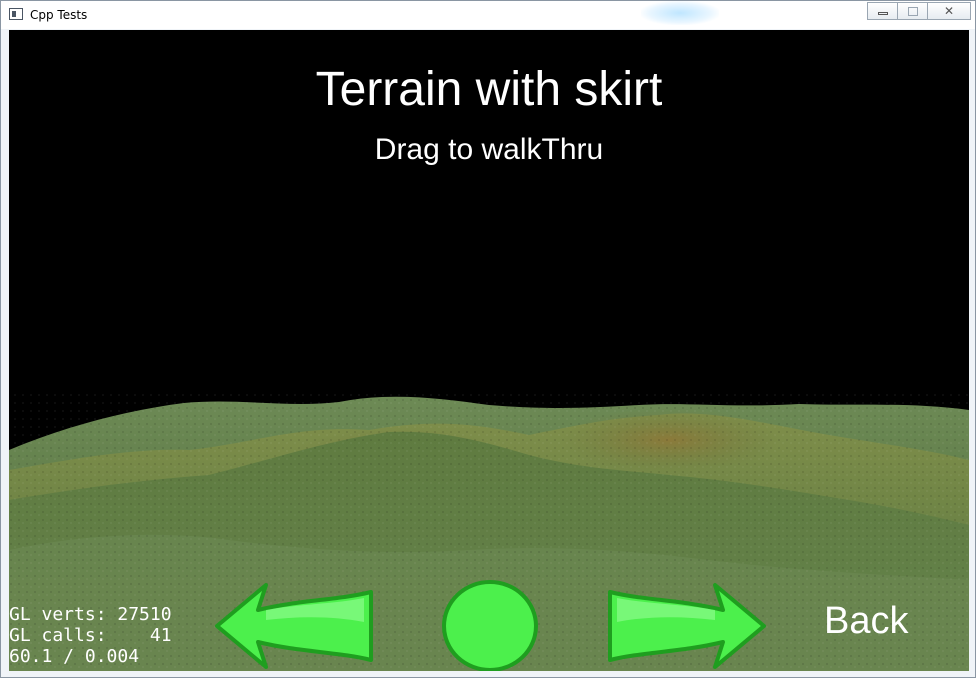 Image resolution: width=976 pixels, height=678 pixels. Describe the element at coordinates (74, 656) in the screenshot. I see `fps-stat: 60.1 / 0.004` at that location.